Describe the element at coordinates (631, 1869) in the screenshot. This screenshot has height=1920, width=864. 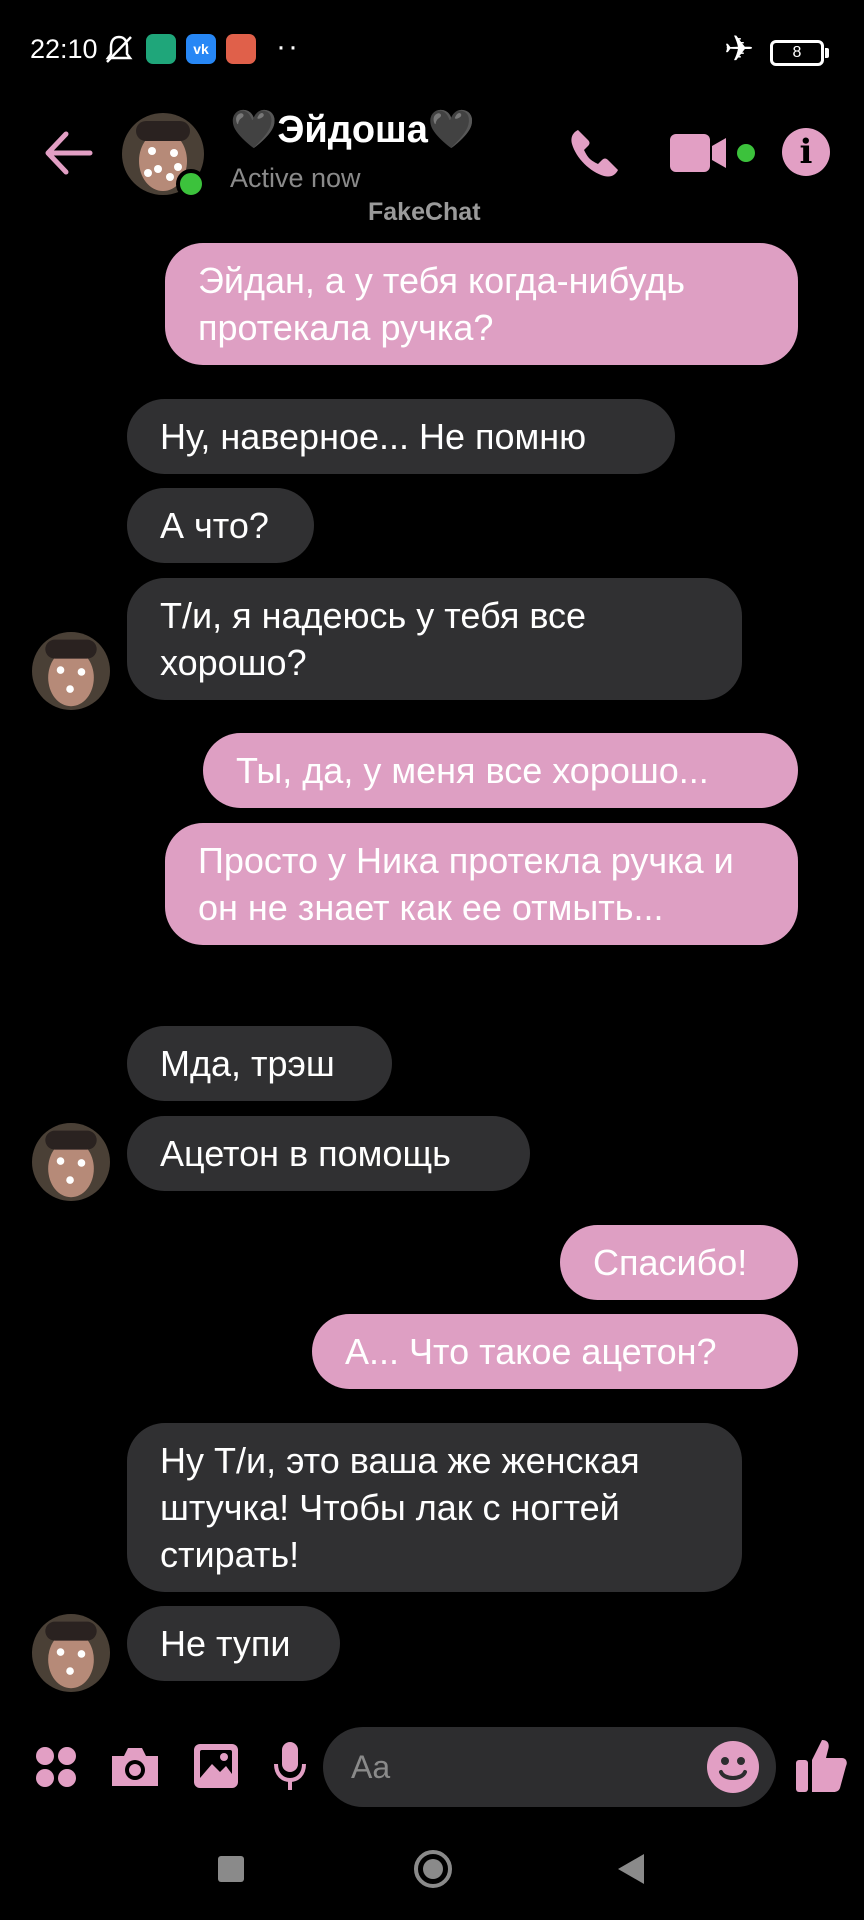
I see `nav-back-icon` at that location.